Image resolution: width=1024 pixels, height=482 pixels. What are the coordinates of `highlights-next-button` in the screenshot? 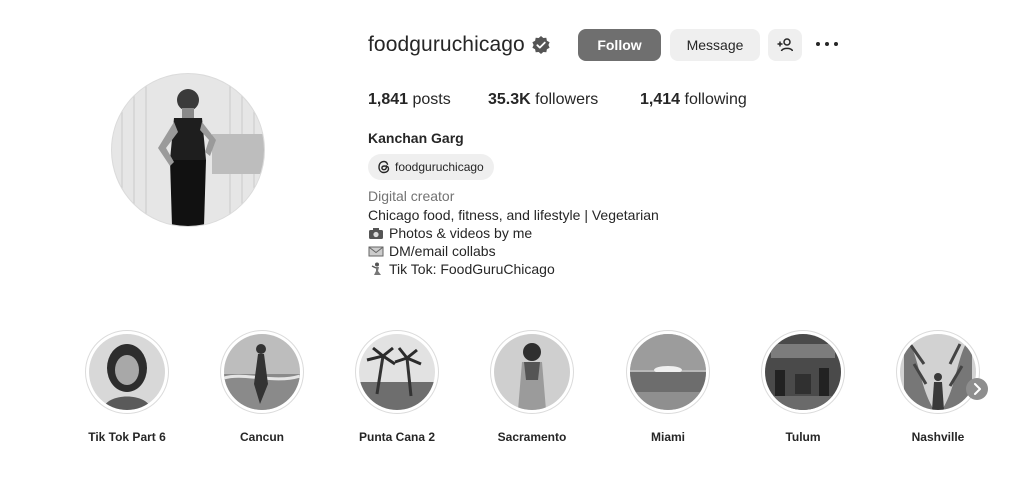 It's located at (977, 389).